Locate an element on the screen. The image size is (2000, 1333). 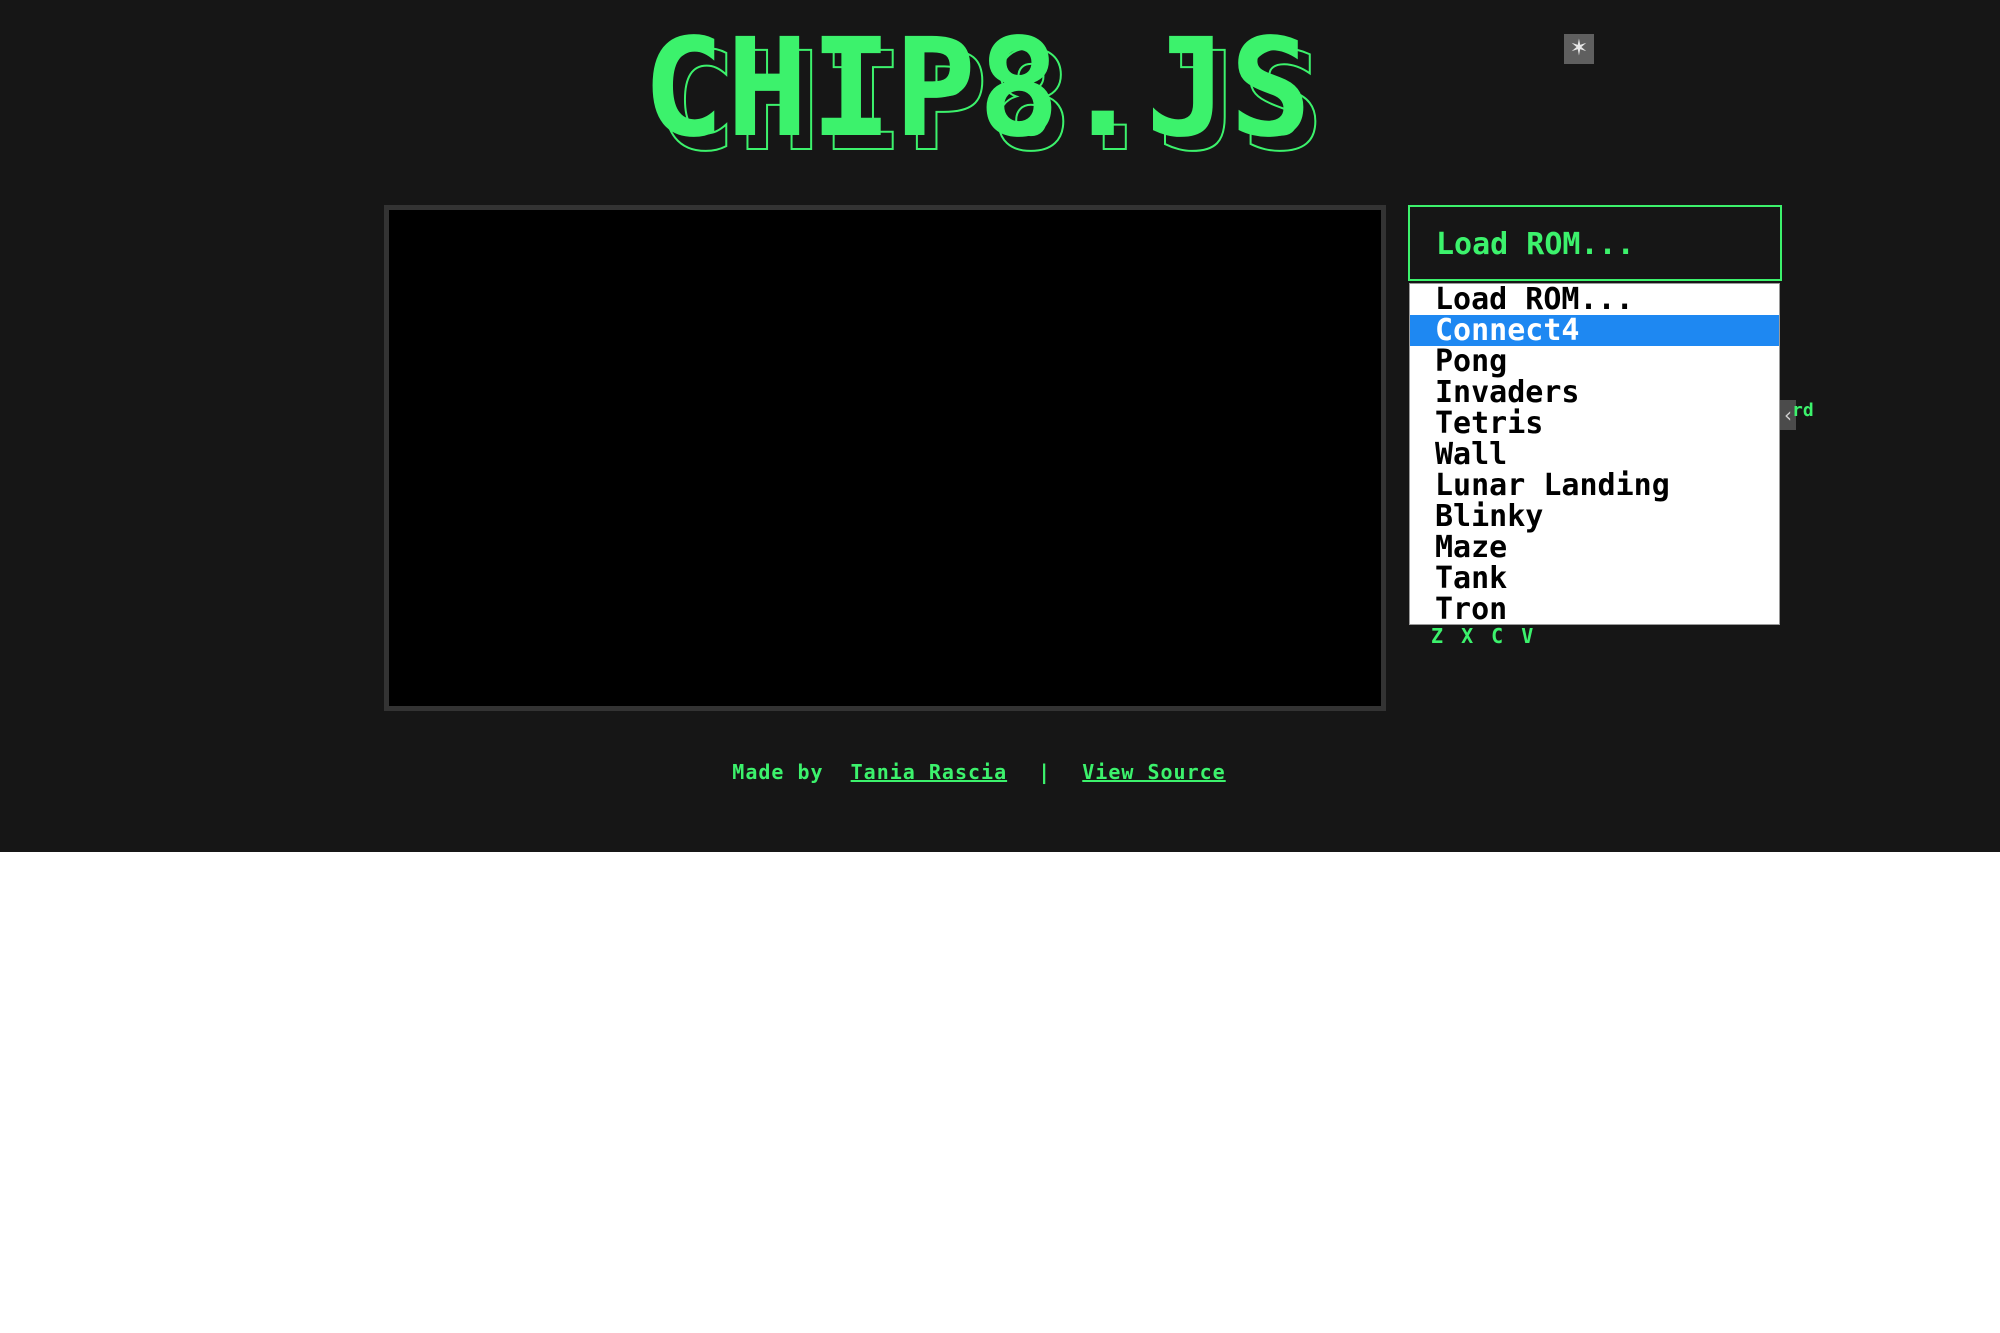
rom-option: Tank is located at coordinates (1594, 578).